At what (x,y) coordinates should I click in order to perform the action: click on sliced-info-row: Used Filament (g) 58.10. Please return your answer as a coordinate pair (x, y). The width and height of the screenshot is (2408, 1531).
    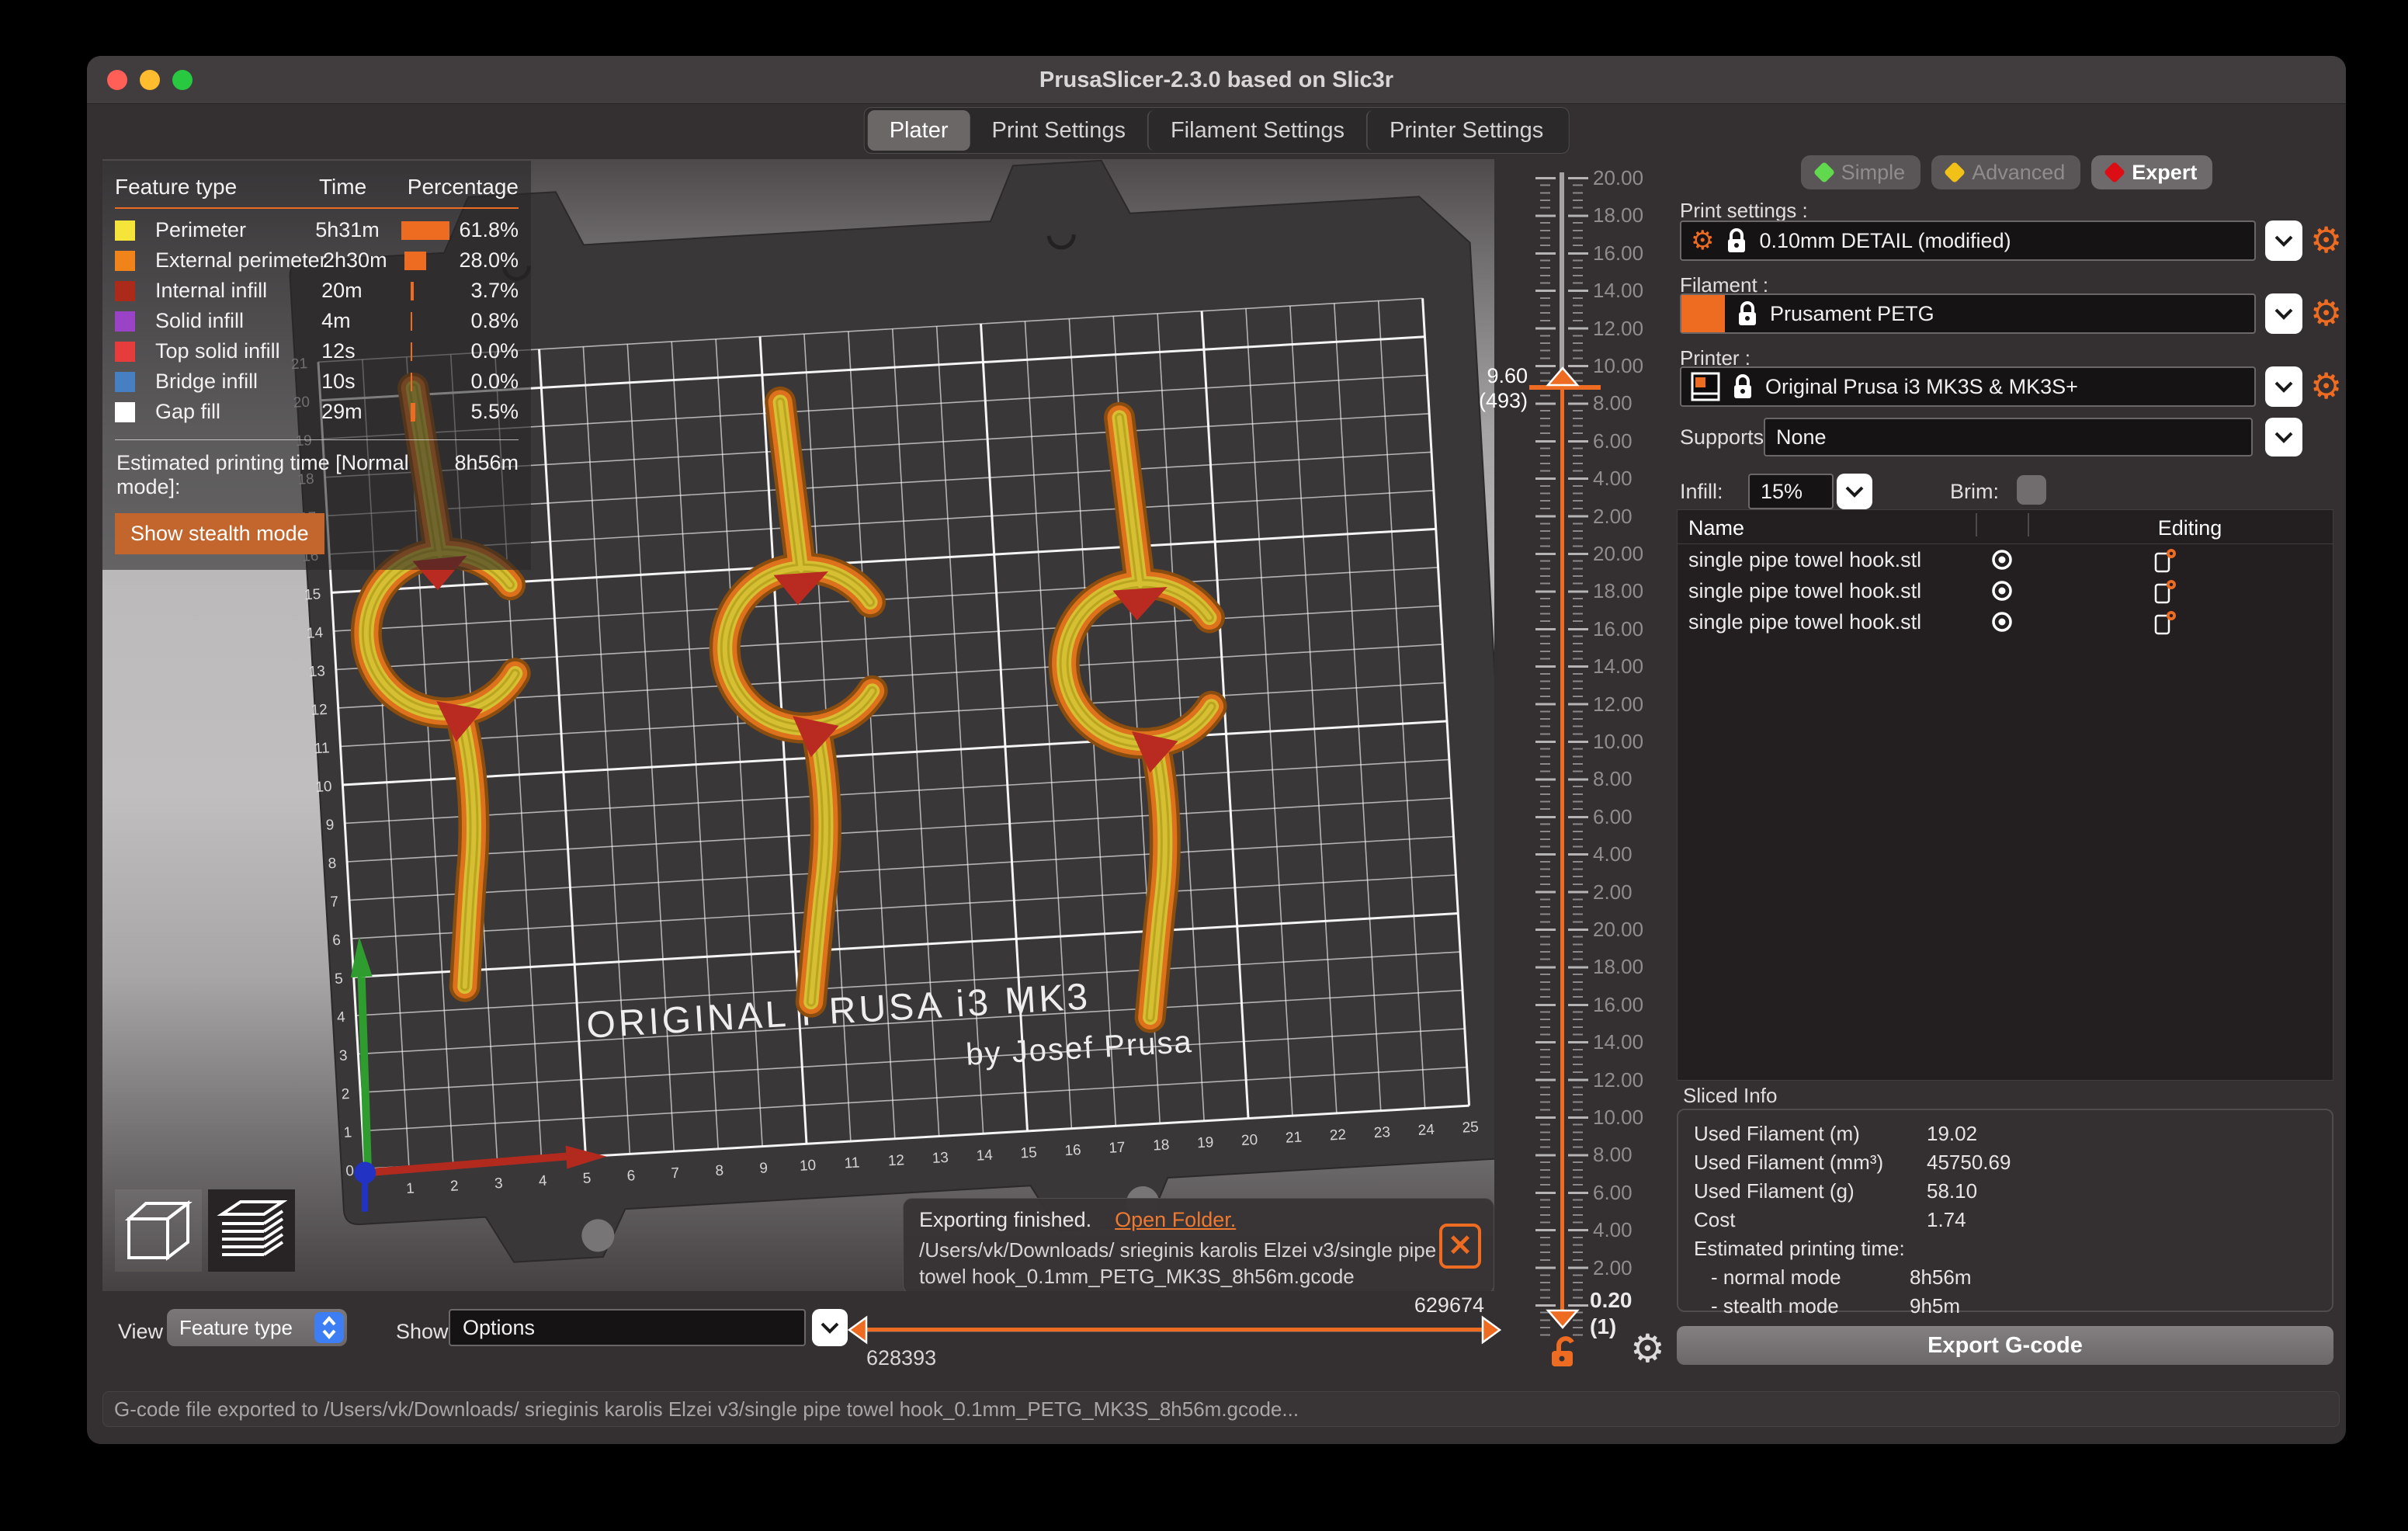
    Looking at the image, I should click on (1836, 1191).